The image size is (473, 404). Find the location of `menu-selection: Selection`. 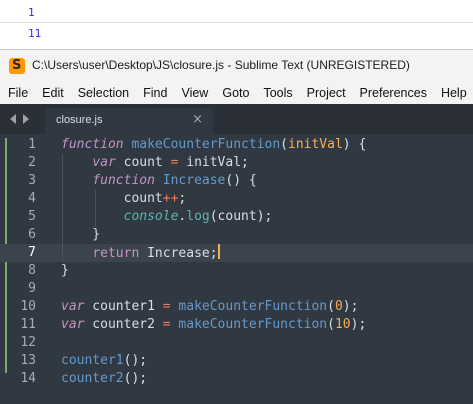

menu-selection: Selection is located at coordinates (103, 93).